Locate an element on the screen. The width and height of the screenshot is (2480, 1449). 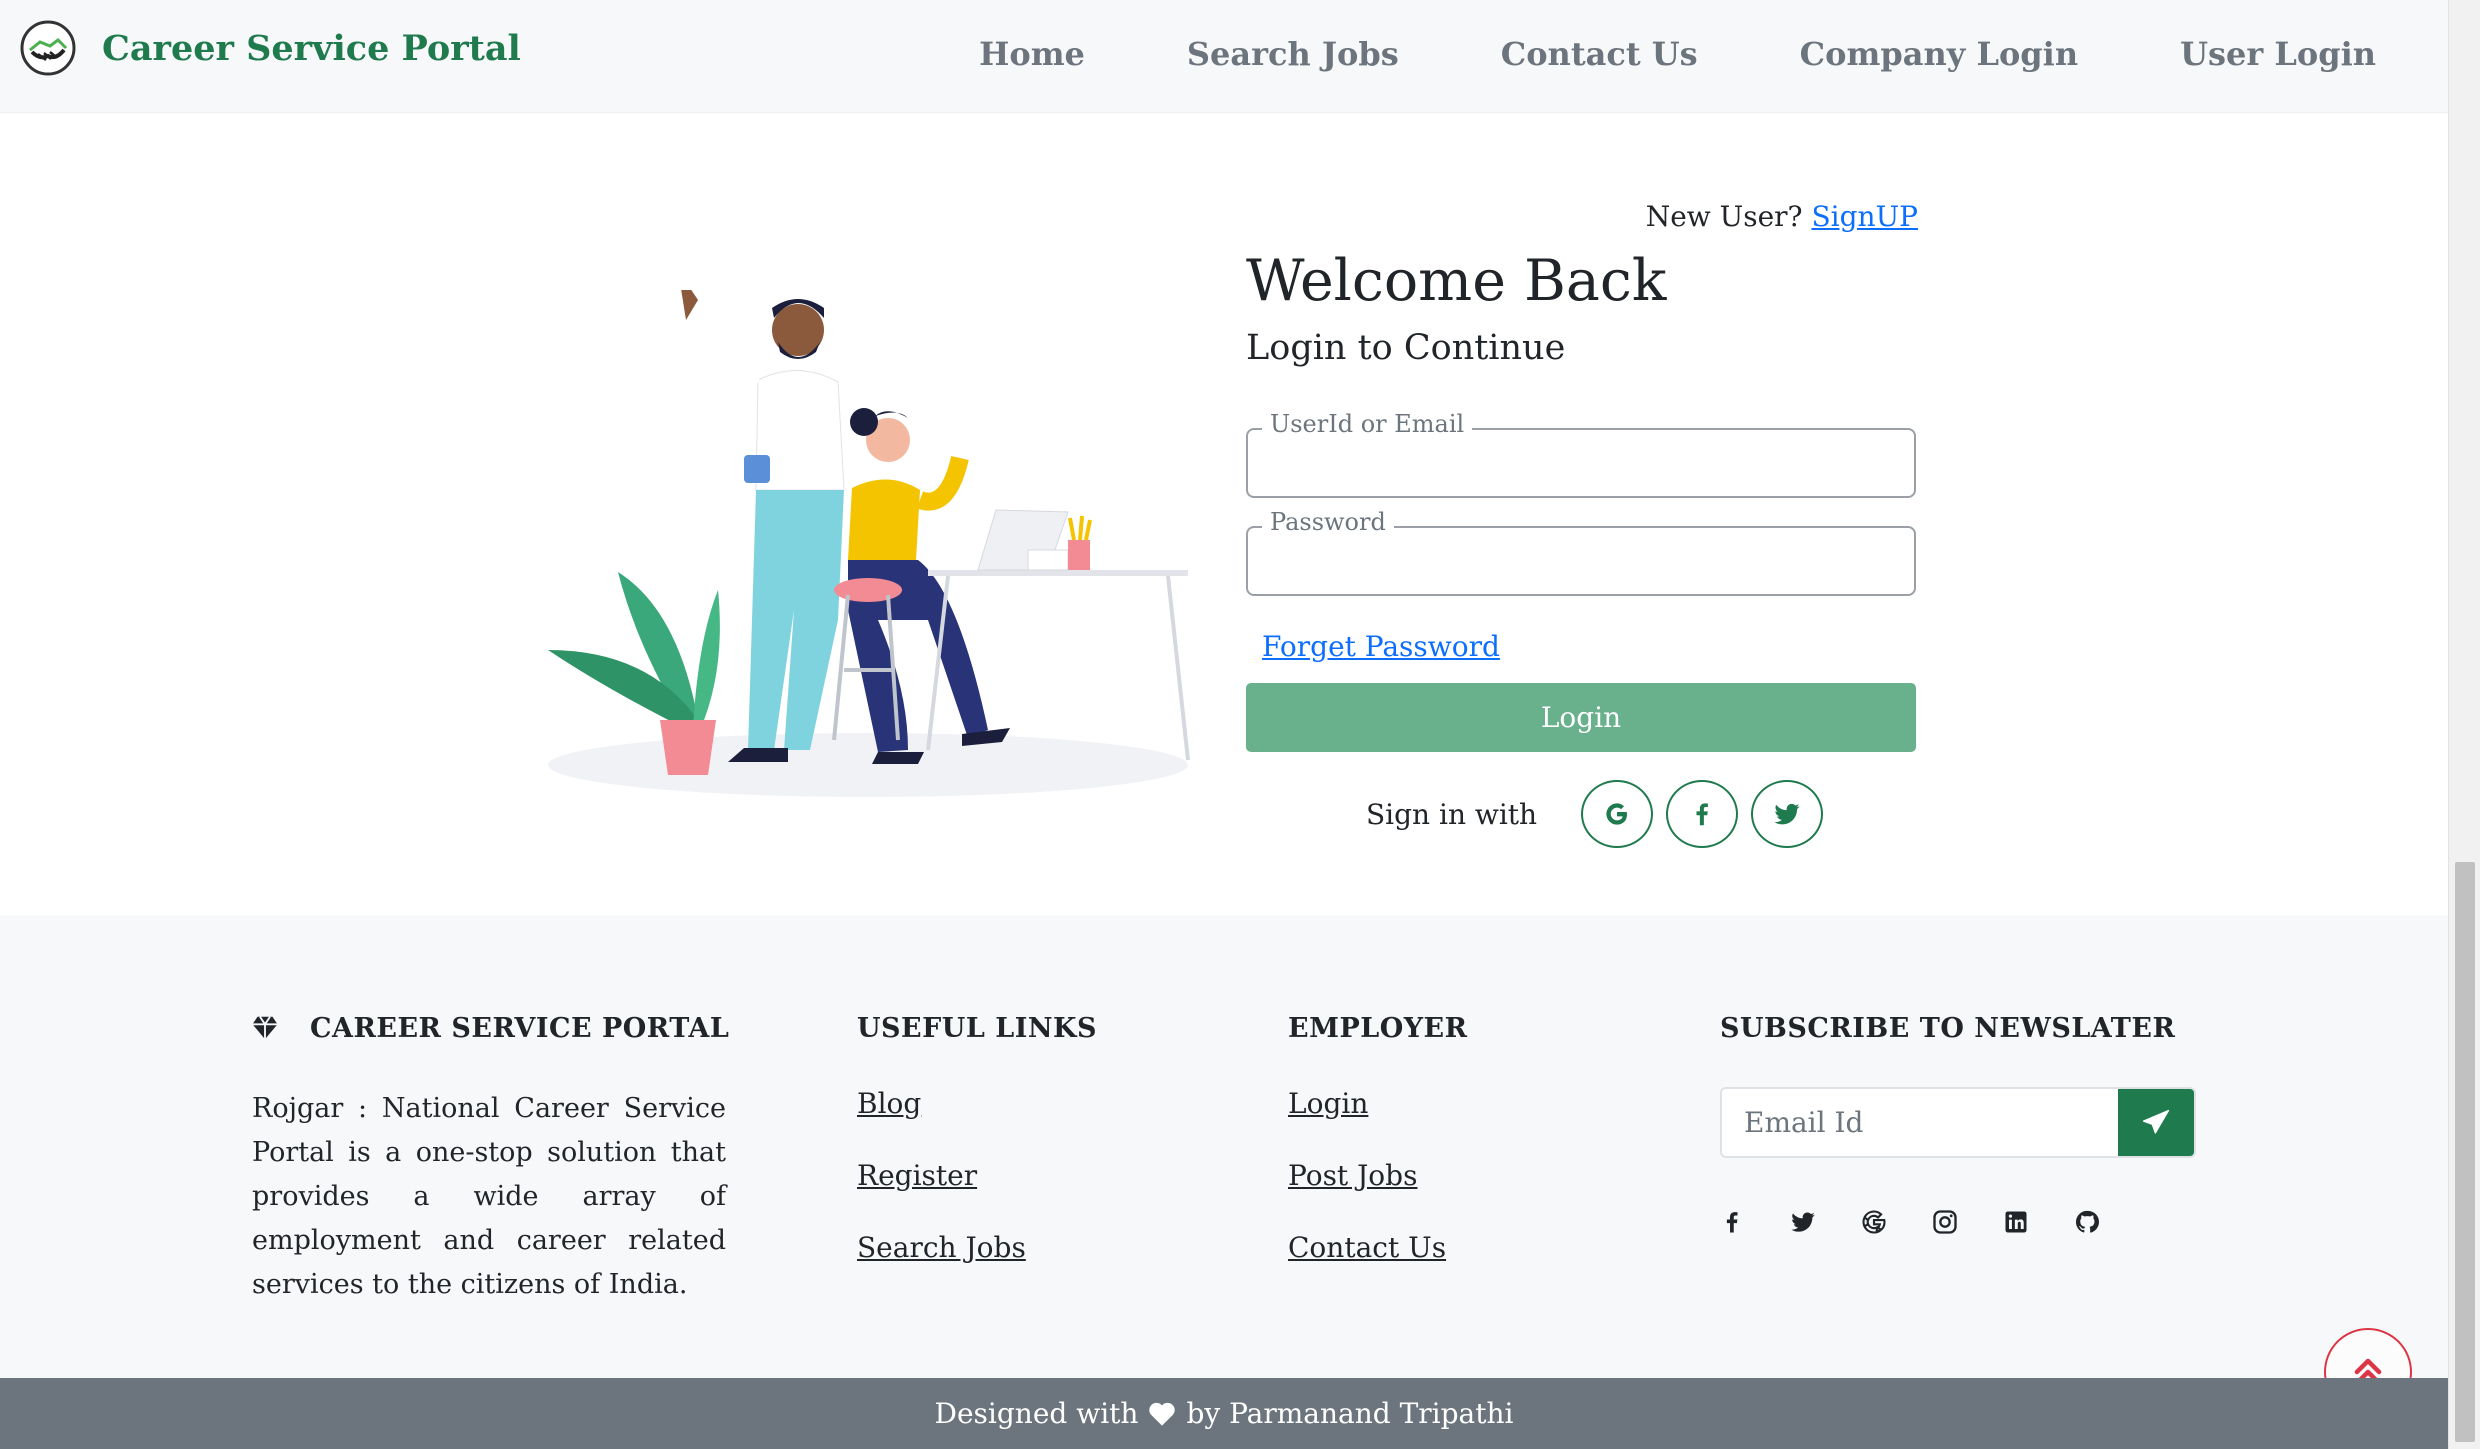
newsletter-send-button is located at coordinates (2156, 1122).